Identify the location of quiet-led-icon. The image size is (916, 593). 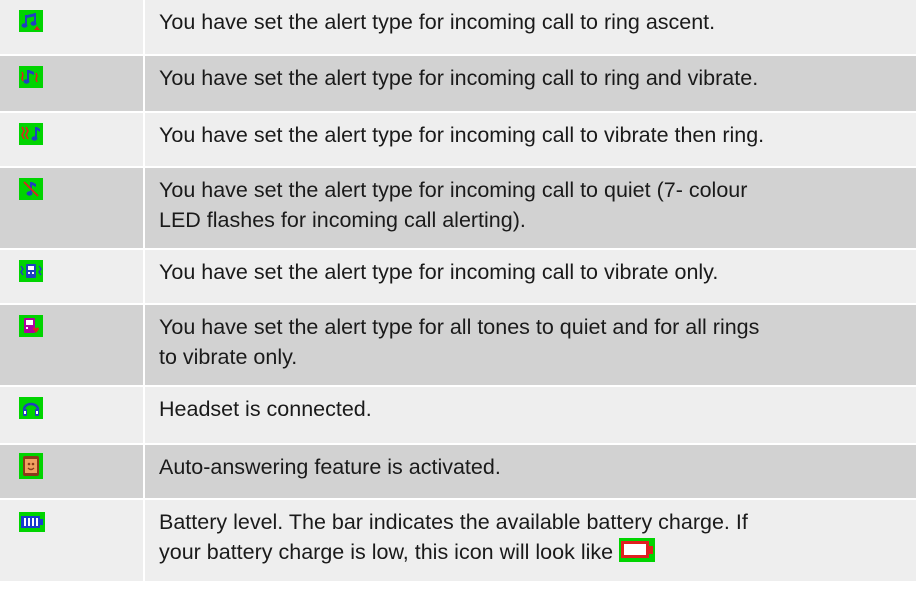
(31, 189).